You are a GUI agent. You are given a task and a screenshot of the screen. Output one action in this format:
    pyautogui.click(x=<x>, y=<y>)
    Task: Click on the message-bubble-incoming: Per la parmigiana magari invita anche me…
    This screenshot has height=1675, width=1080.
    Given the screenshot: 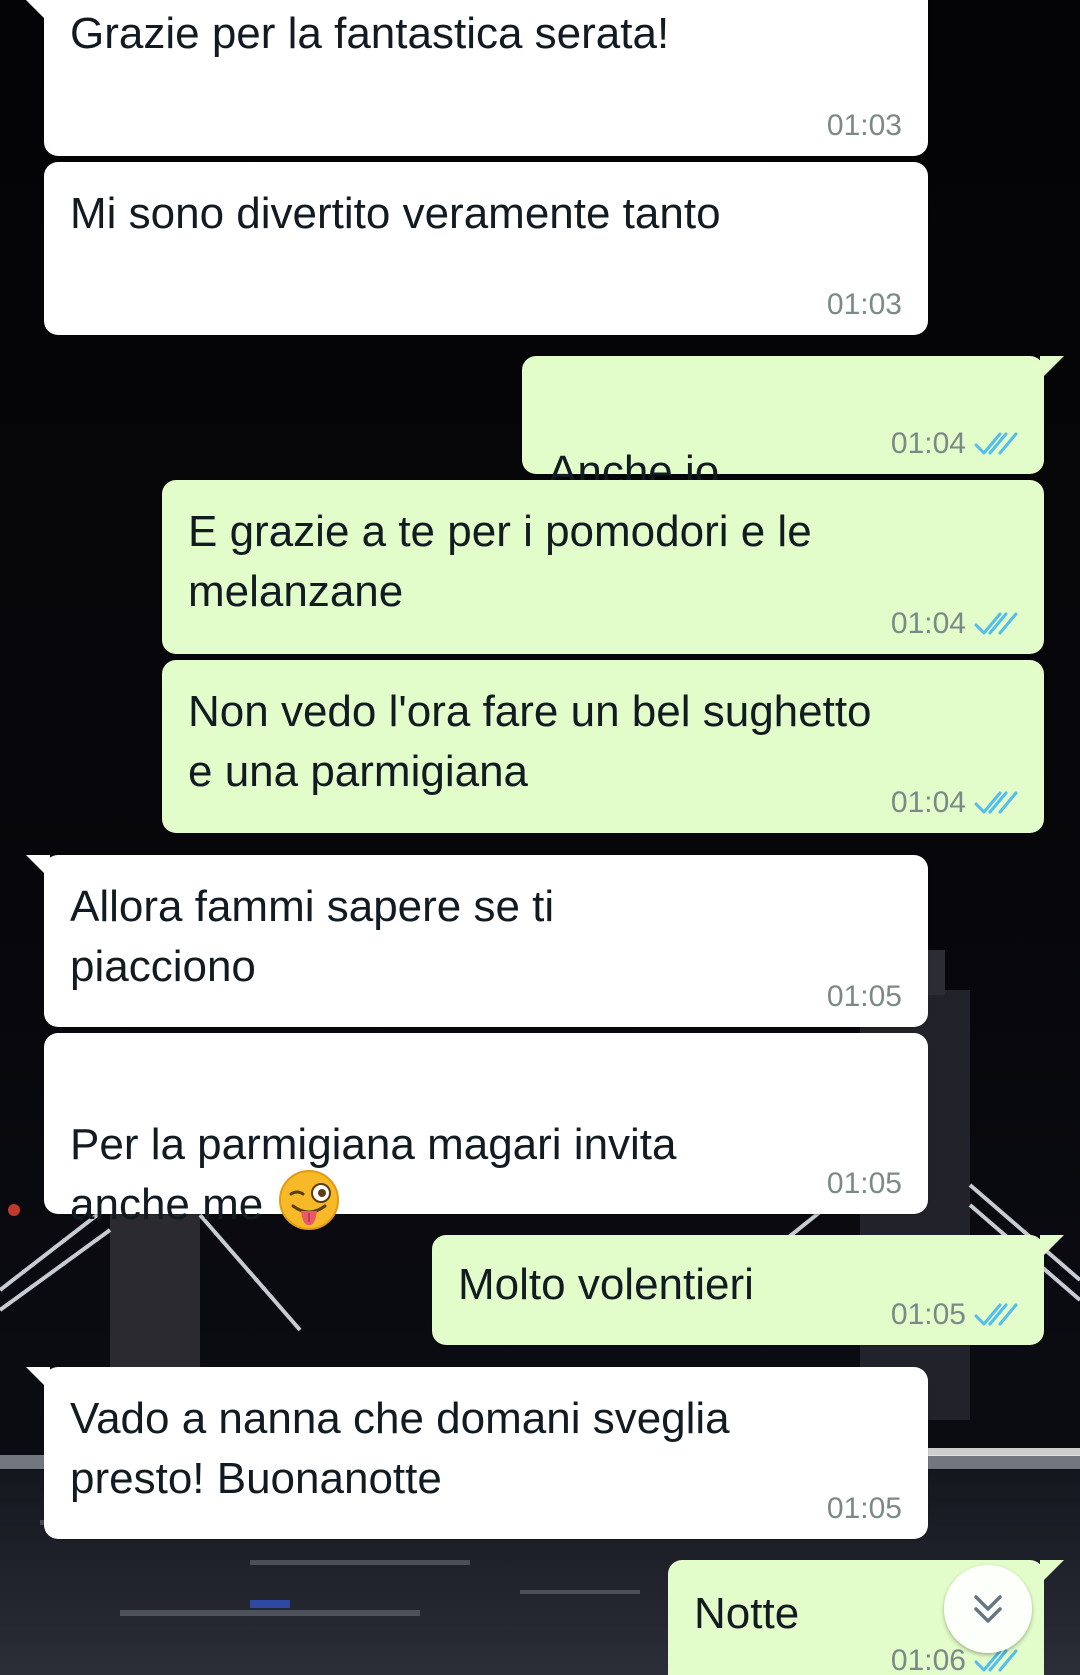 What is the action you would take?
    pyautogui.click(x=486, y=1132)
    